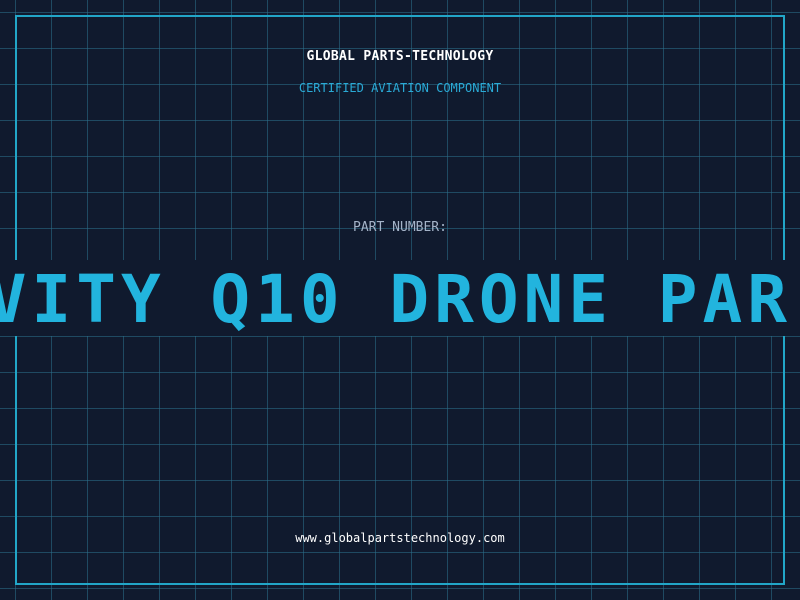  I want to click on certification-tagline: CERTIFIED AVIATION COMPONENT, so click(400, 88).